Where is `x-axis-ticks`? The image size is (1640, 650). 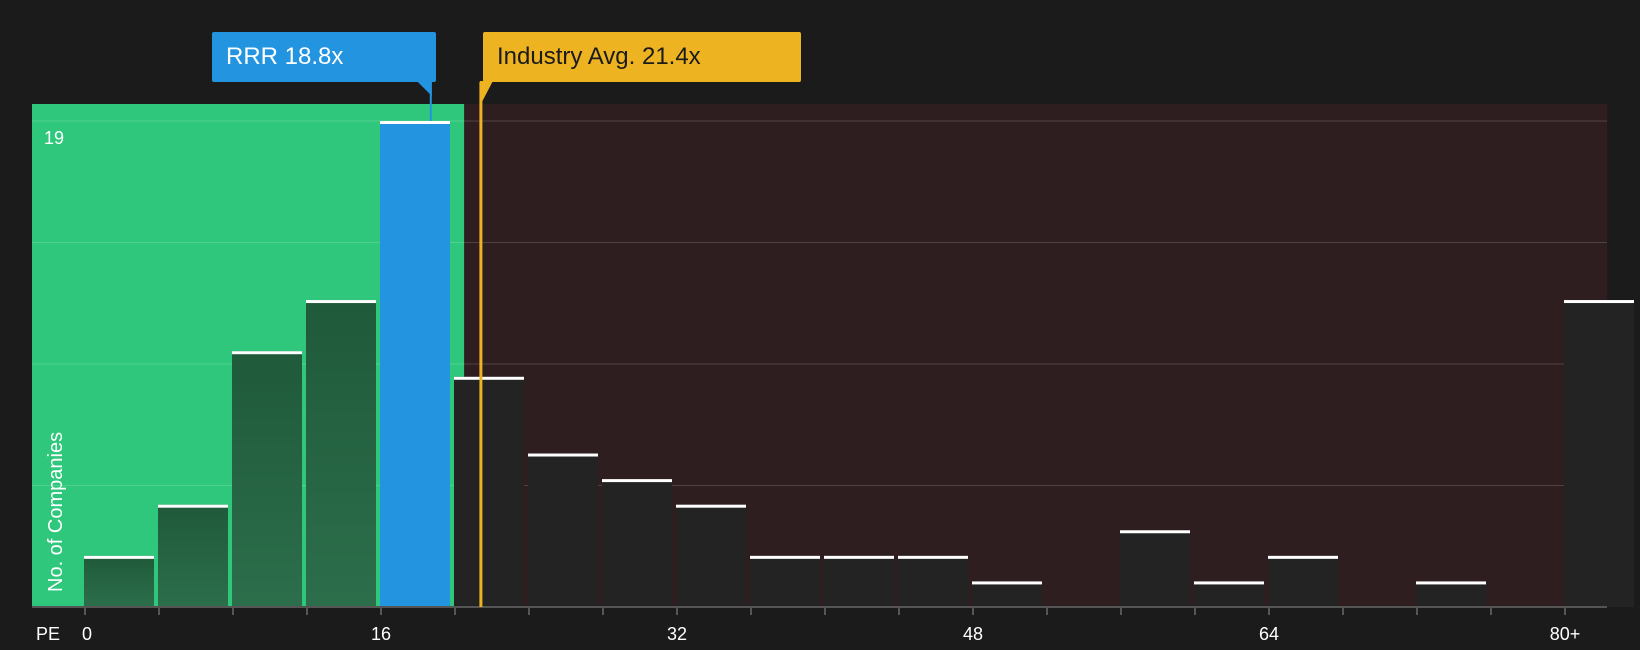
x-axis-ticks is located at coordinates (825, 611).